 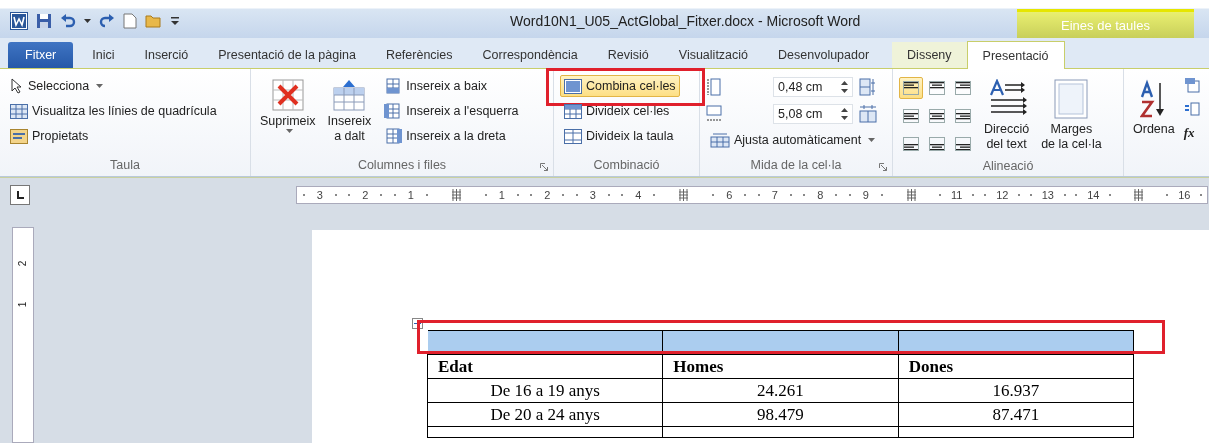 I want to click on ruler-number: 14, so click(x=1093, y=195).